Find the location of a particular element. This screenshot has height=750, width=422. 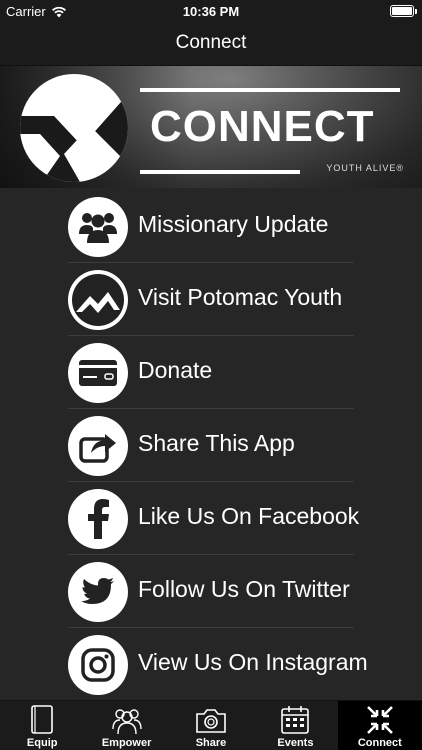

tab-equip: Equip is located at coordinates (42, 725).